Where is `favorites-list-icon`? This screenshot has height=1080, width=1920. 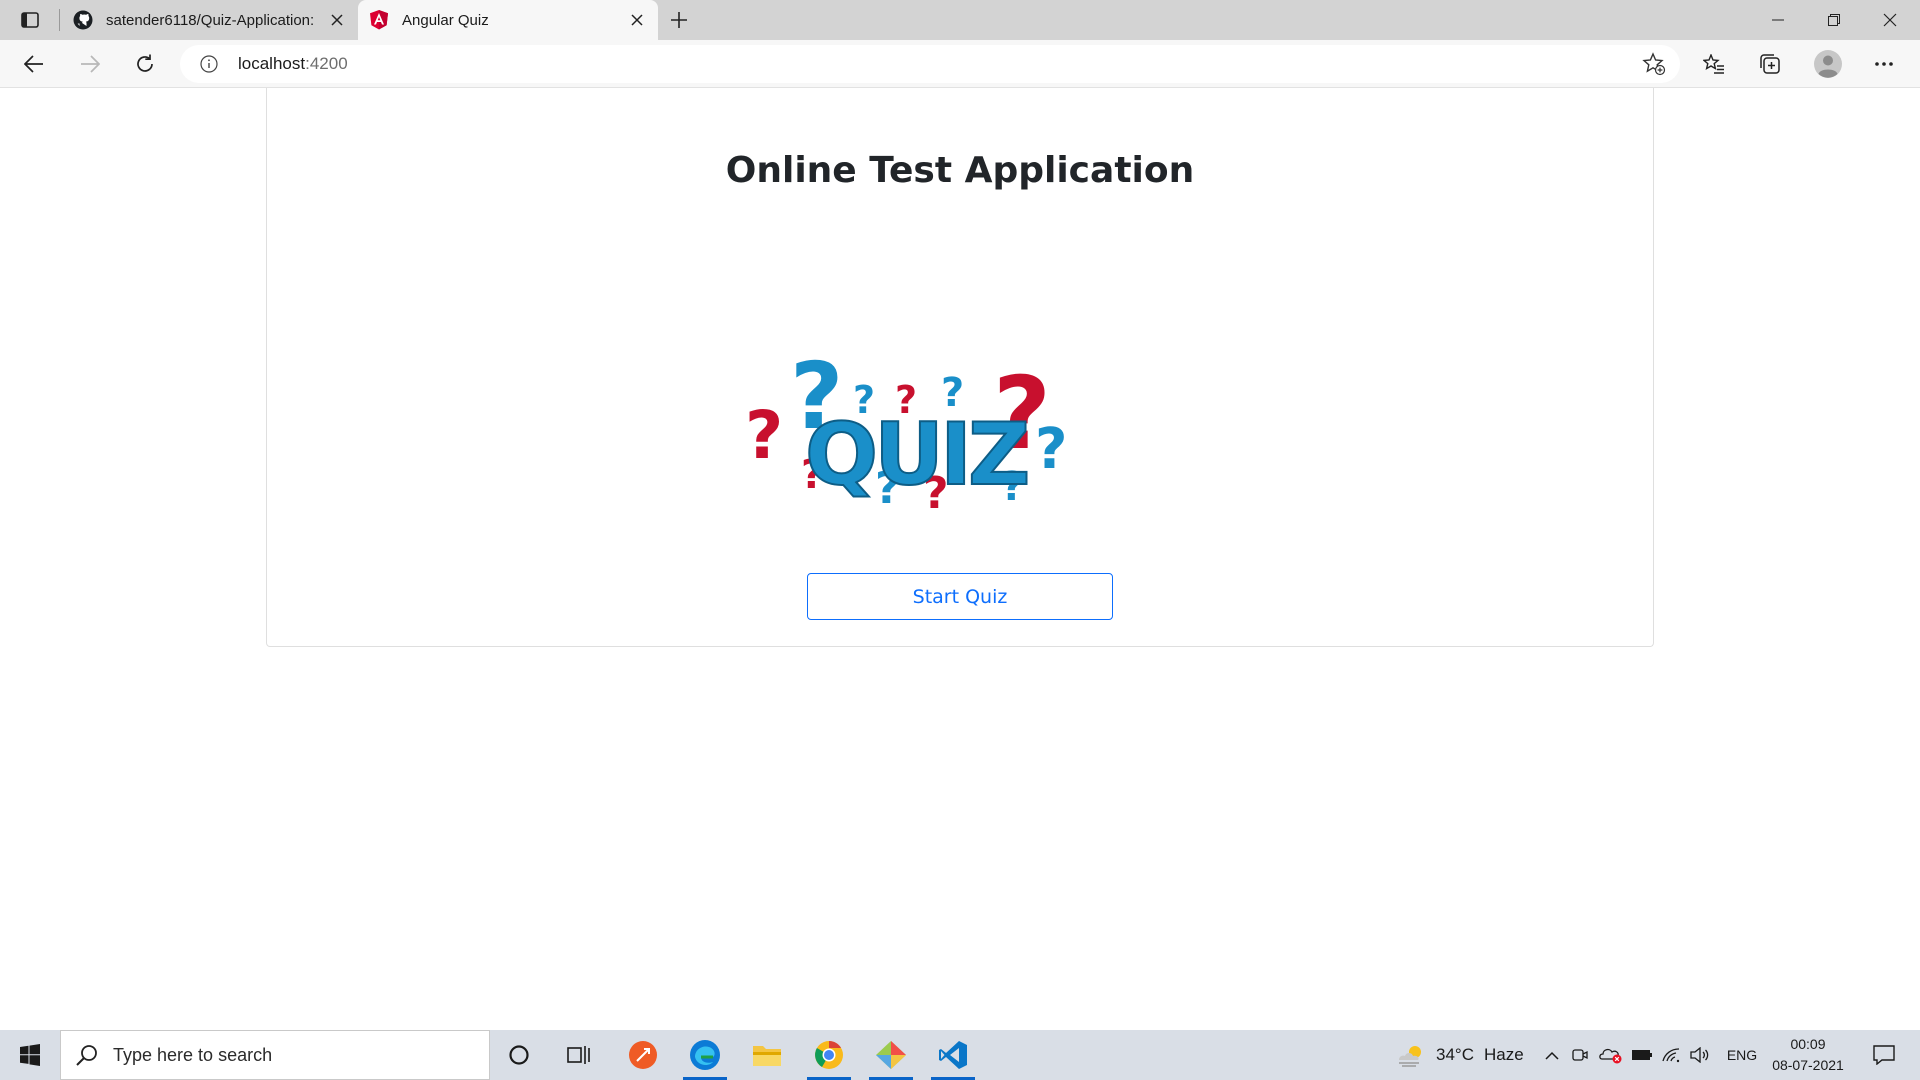
favorites-list-icon is located at coordinates (1713, 64).